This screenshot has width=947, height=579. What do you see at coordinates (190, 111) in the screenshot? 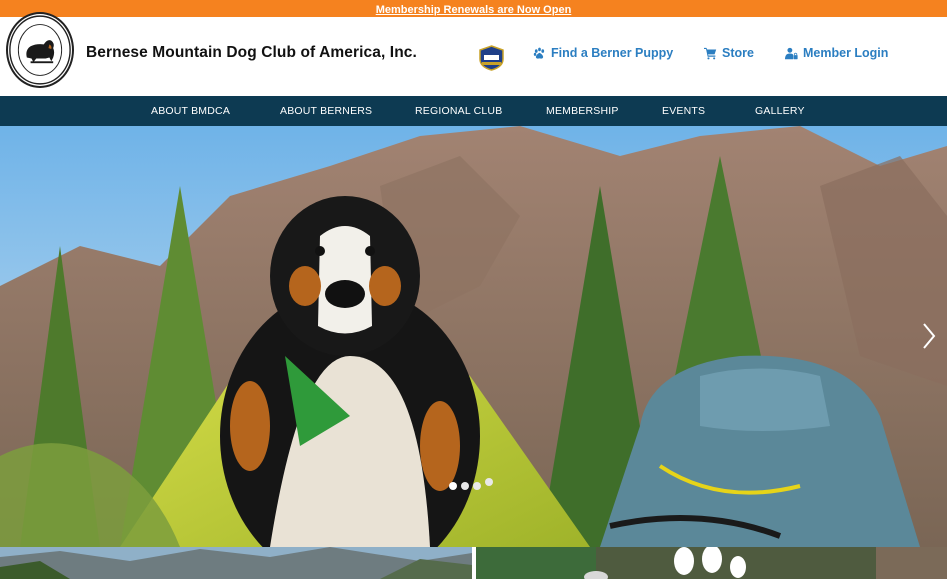
I see `nav-about-bmdca: ABOUT BMDCA` at bounding box center [190, 111].